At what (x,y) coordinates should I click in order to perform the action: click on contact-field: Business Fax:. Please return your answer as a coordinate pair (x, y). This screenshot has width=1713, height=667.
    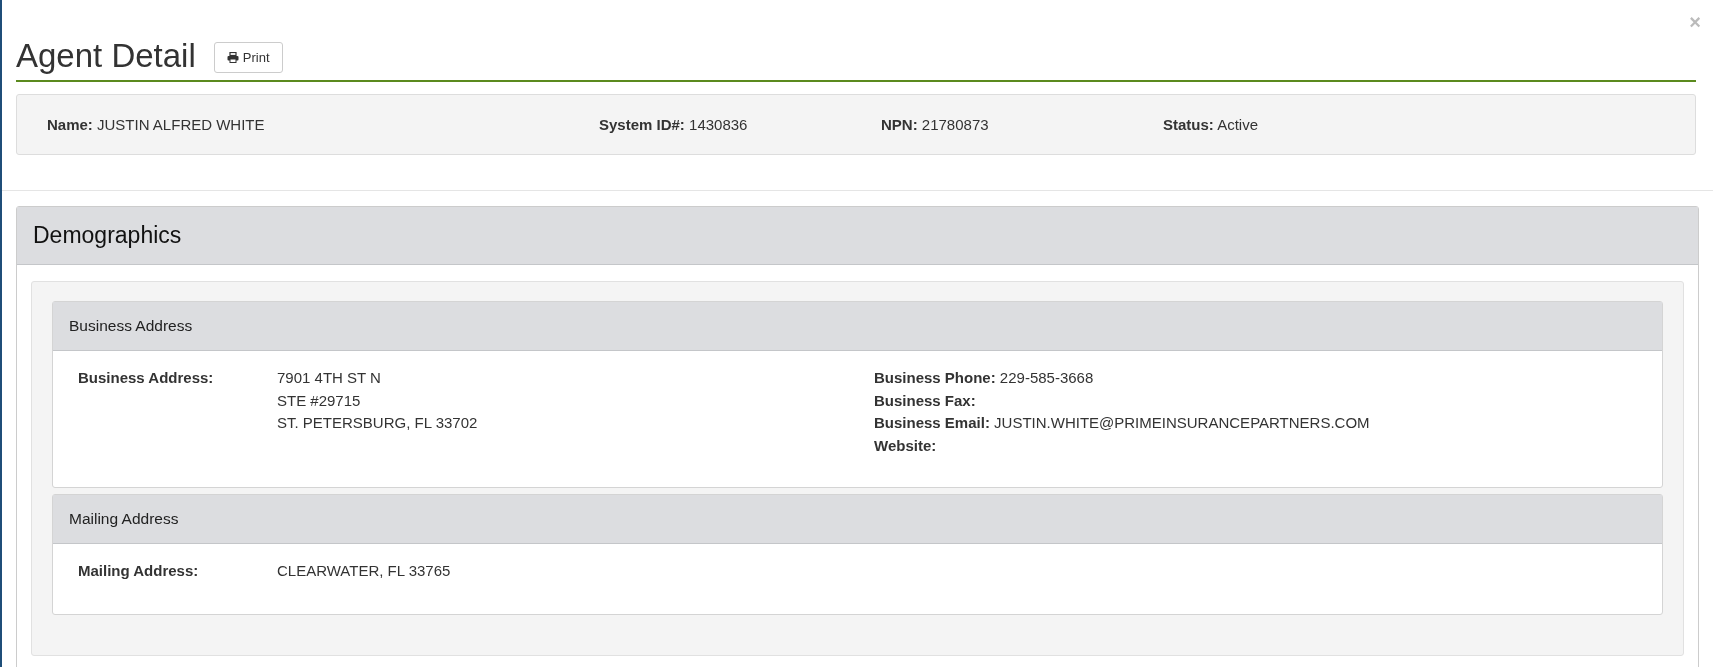
    Looking at the image, I should click on (925, 400).